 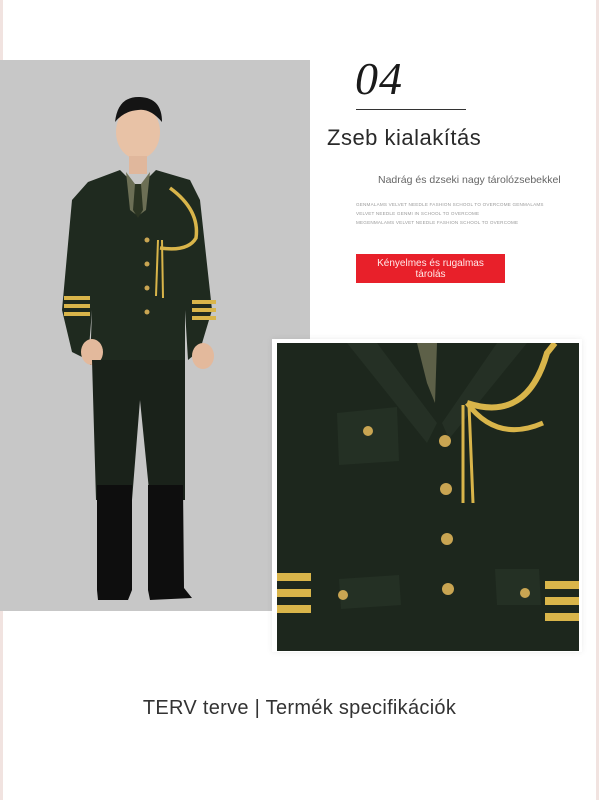 What do you see at coordinates (404, 137) in the screenshot?
I see `section-title: Zseb kialakítás` at bounding box center [404, 137].